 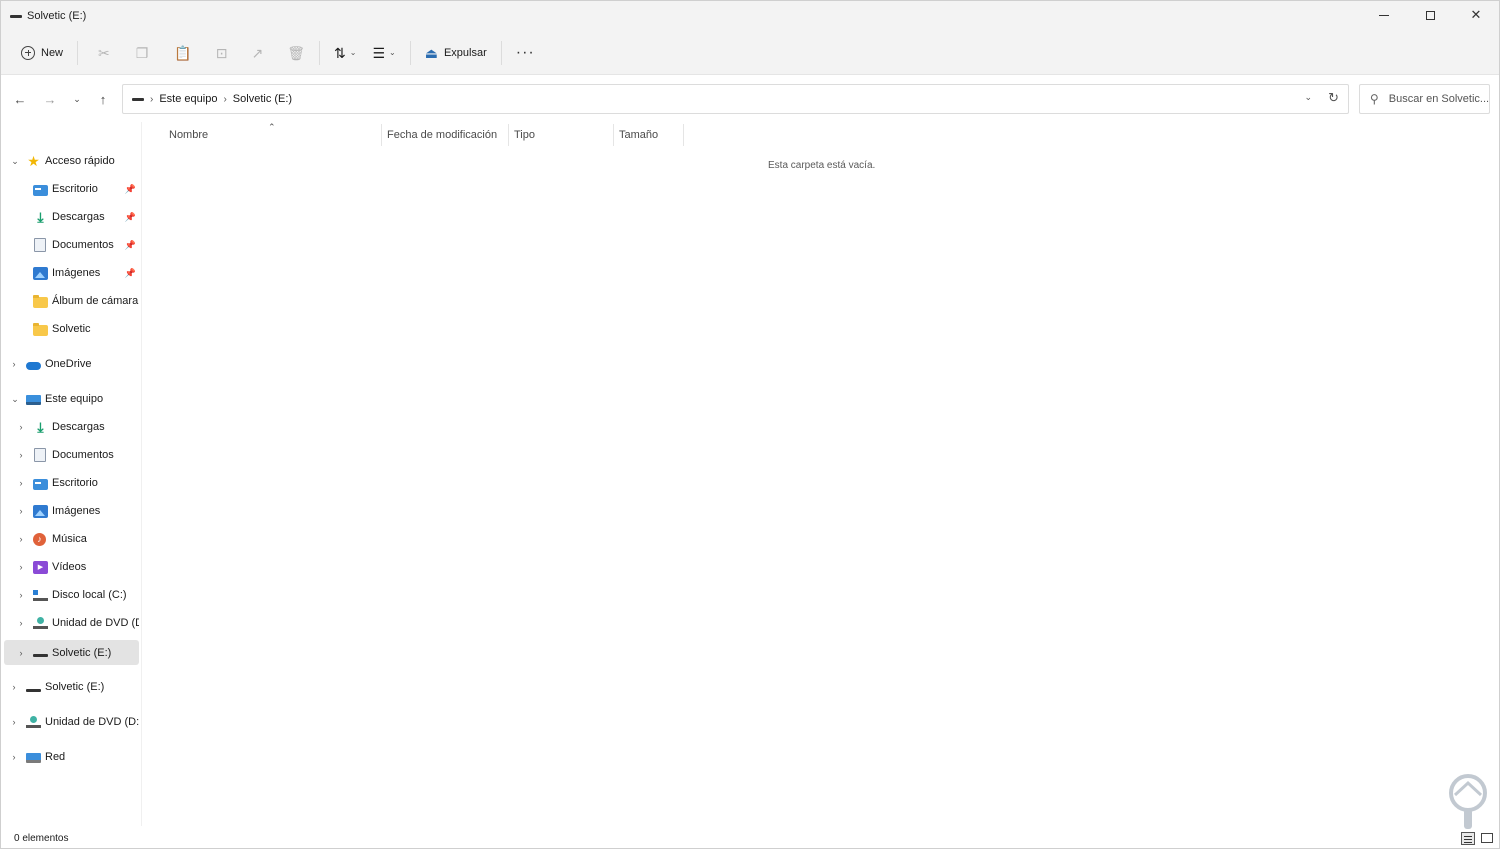 What do you see at coordinates (1374, 99) in the screenshot?
I see `search-icon: ⚲` at bounding box center [1374, 99].